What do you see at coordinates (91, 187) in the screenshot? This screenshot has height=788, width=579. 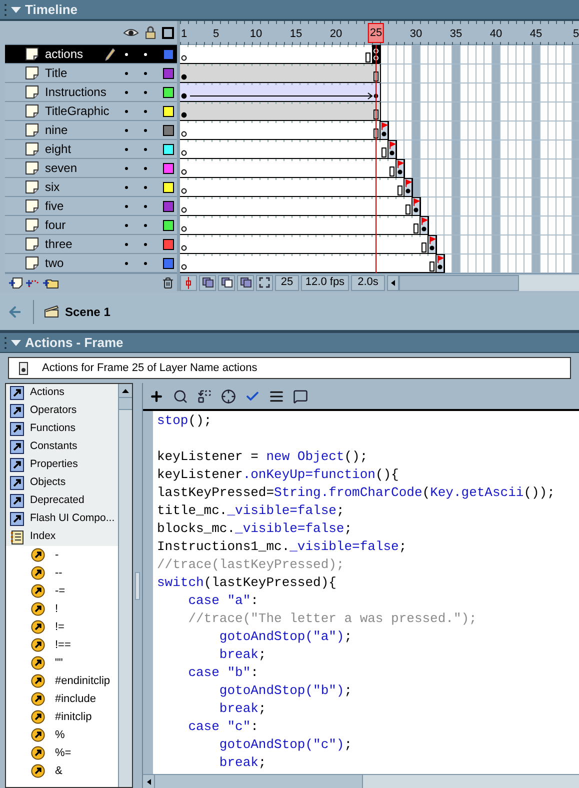 I see `layer-row: six` at bounding box center [91, 187].